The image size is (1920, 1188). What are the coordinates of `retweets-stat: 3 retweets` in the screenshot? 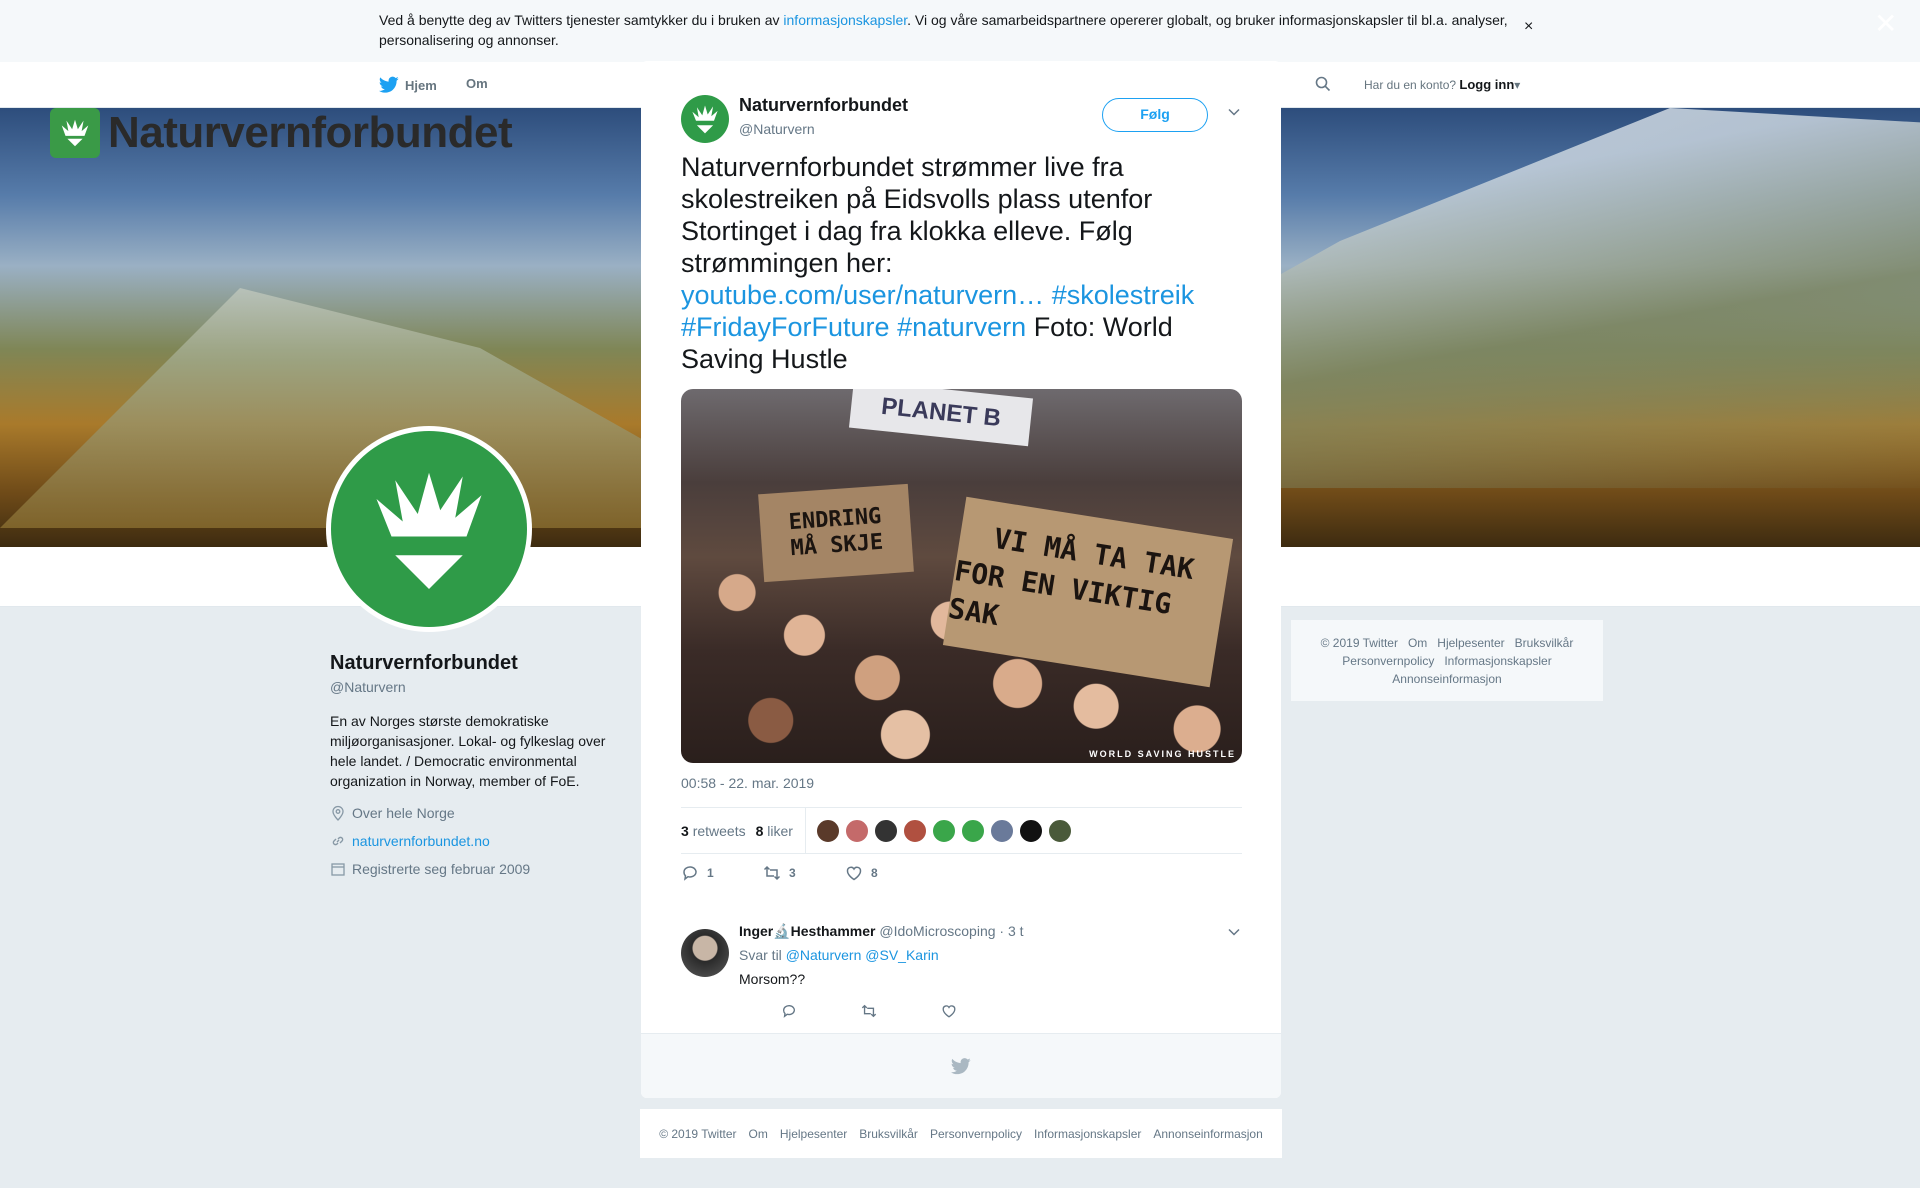 It's located at (713, 831).